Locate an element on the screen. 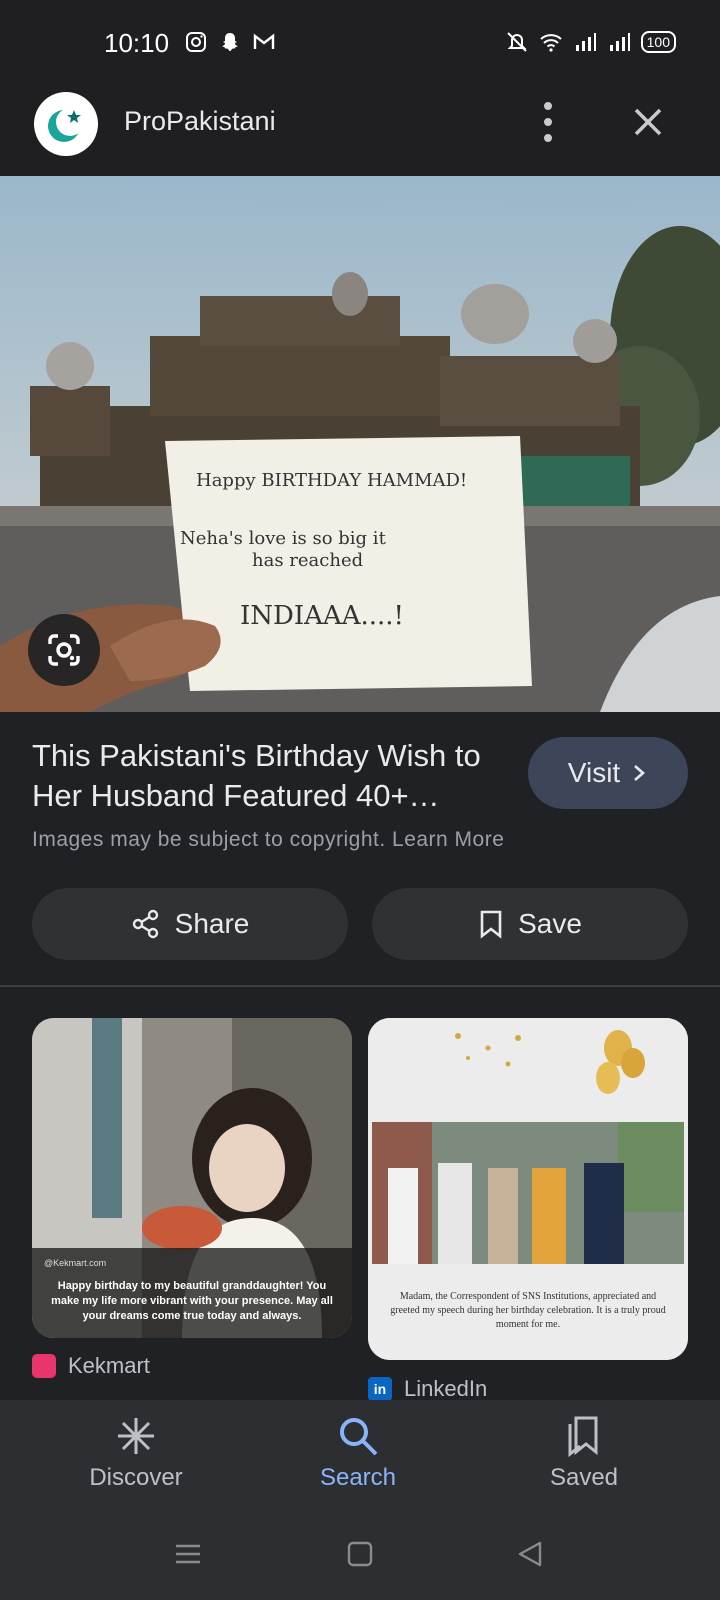 The image size is (720, 1600). nav-label: Discover is located at coordinates (136, 1477).